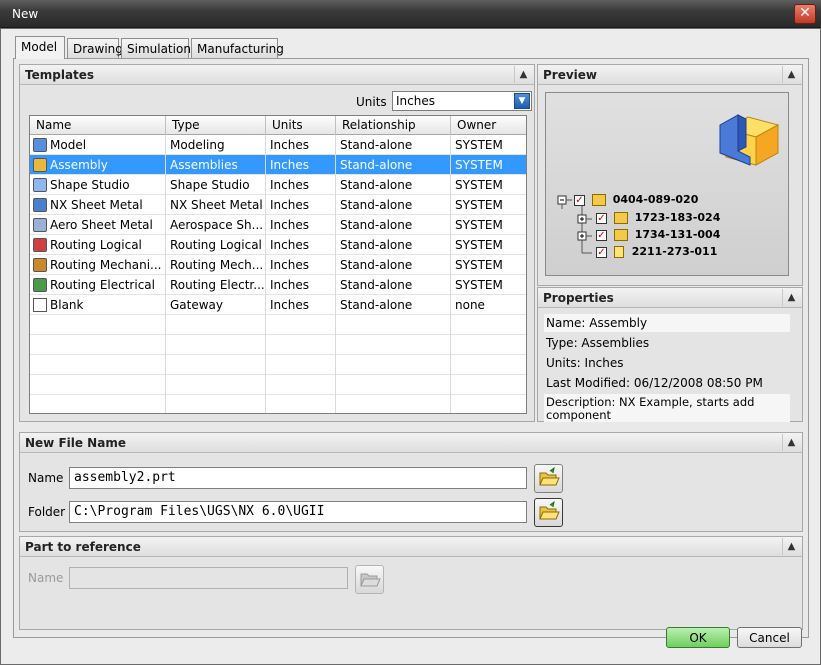 The width and height of the screenshot is (821, 665). Describe the element at coordinates (658, 234) in the screenshot. I see `tree-node-child: ✓ 1734-131-004` at that location.